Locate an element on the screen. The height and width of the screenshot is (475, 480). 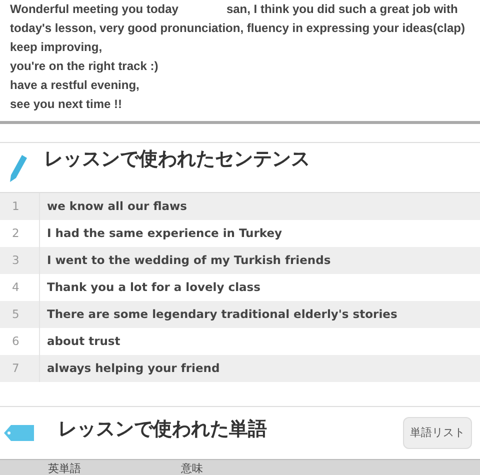
sentence-text: I had the same experience in Turkey is located at coordinates (164, 233).